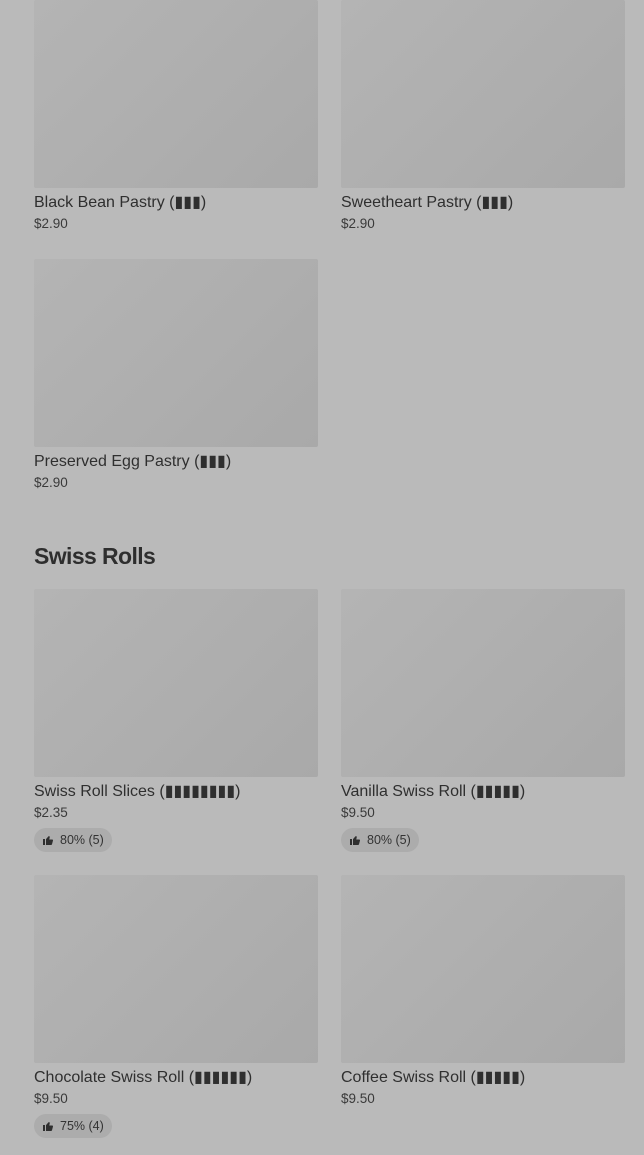 This screenshot has height=1155, width=644. I want to click on menu-item-card: Coffee Swiss Roll (▮▮▮▮▮) $9.50, so click(483, 991).